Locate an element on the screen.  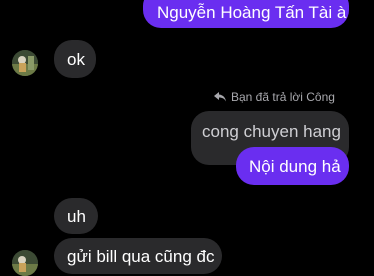
message-text: Nguyễn Hoàng Tấn Tài à is located at coordinates (252, 12).